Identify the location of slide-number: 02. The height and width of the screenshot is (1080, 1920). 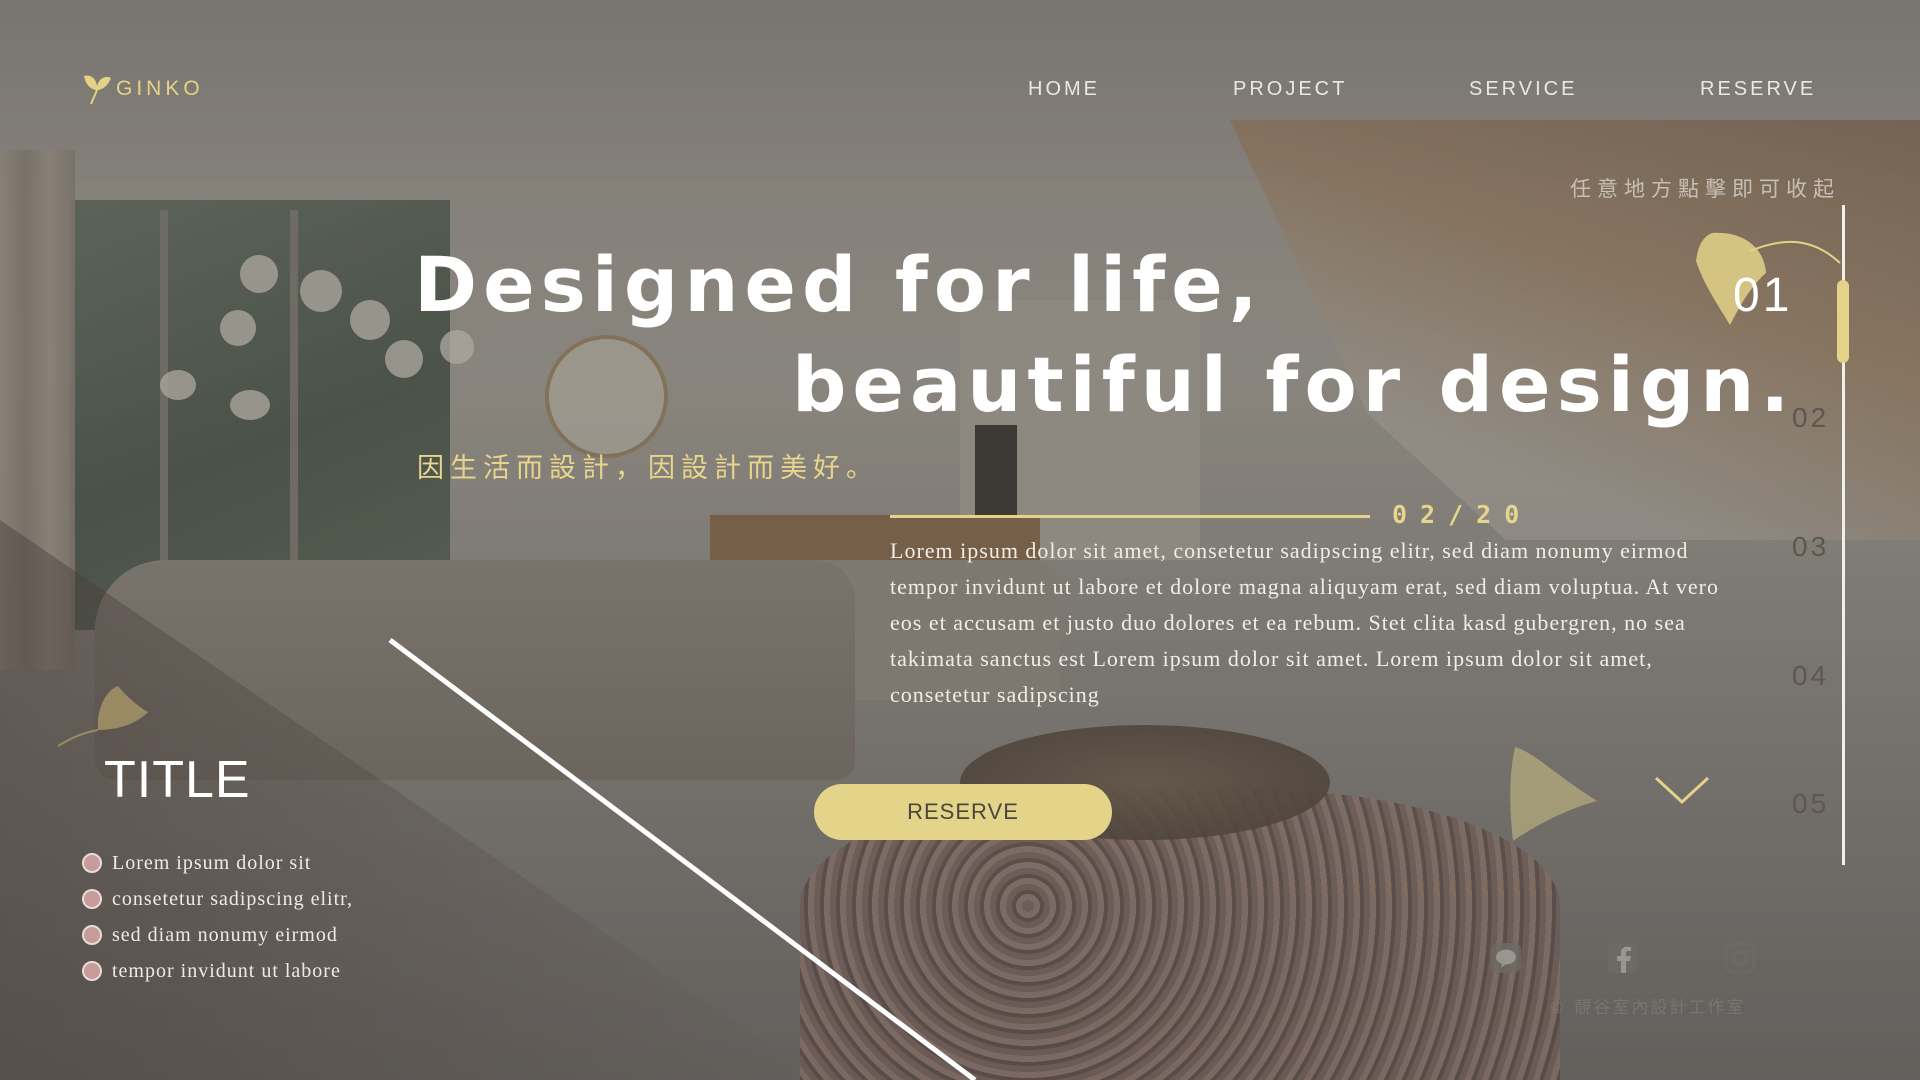
(1810, 418).